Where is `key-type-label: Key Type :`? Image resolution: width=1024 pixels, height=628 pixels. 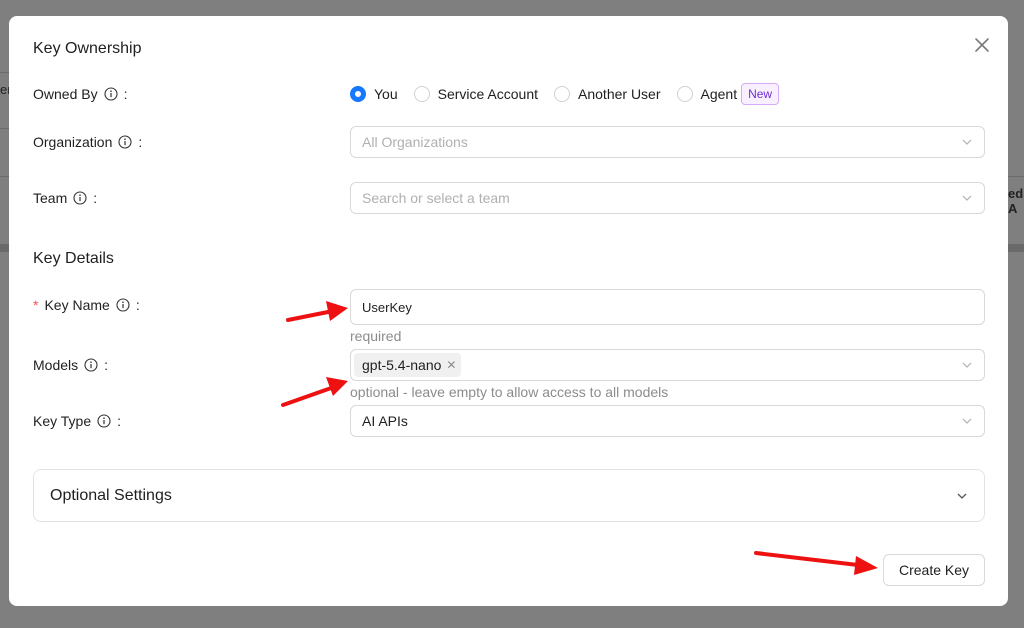 key-type-label: Key Type : is located at coordinates (77, 421).